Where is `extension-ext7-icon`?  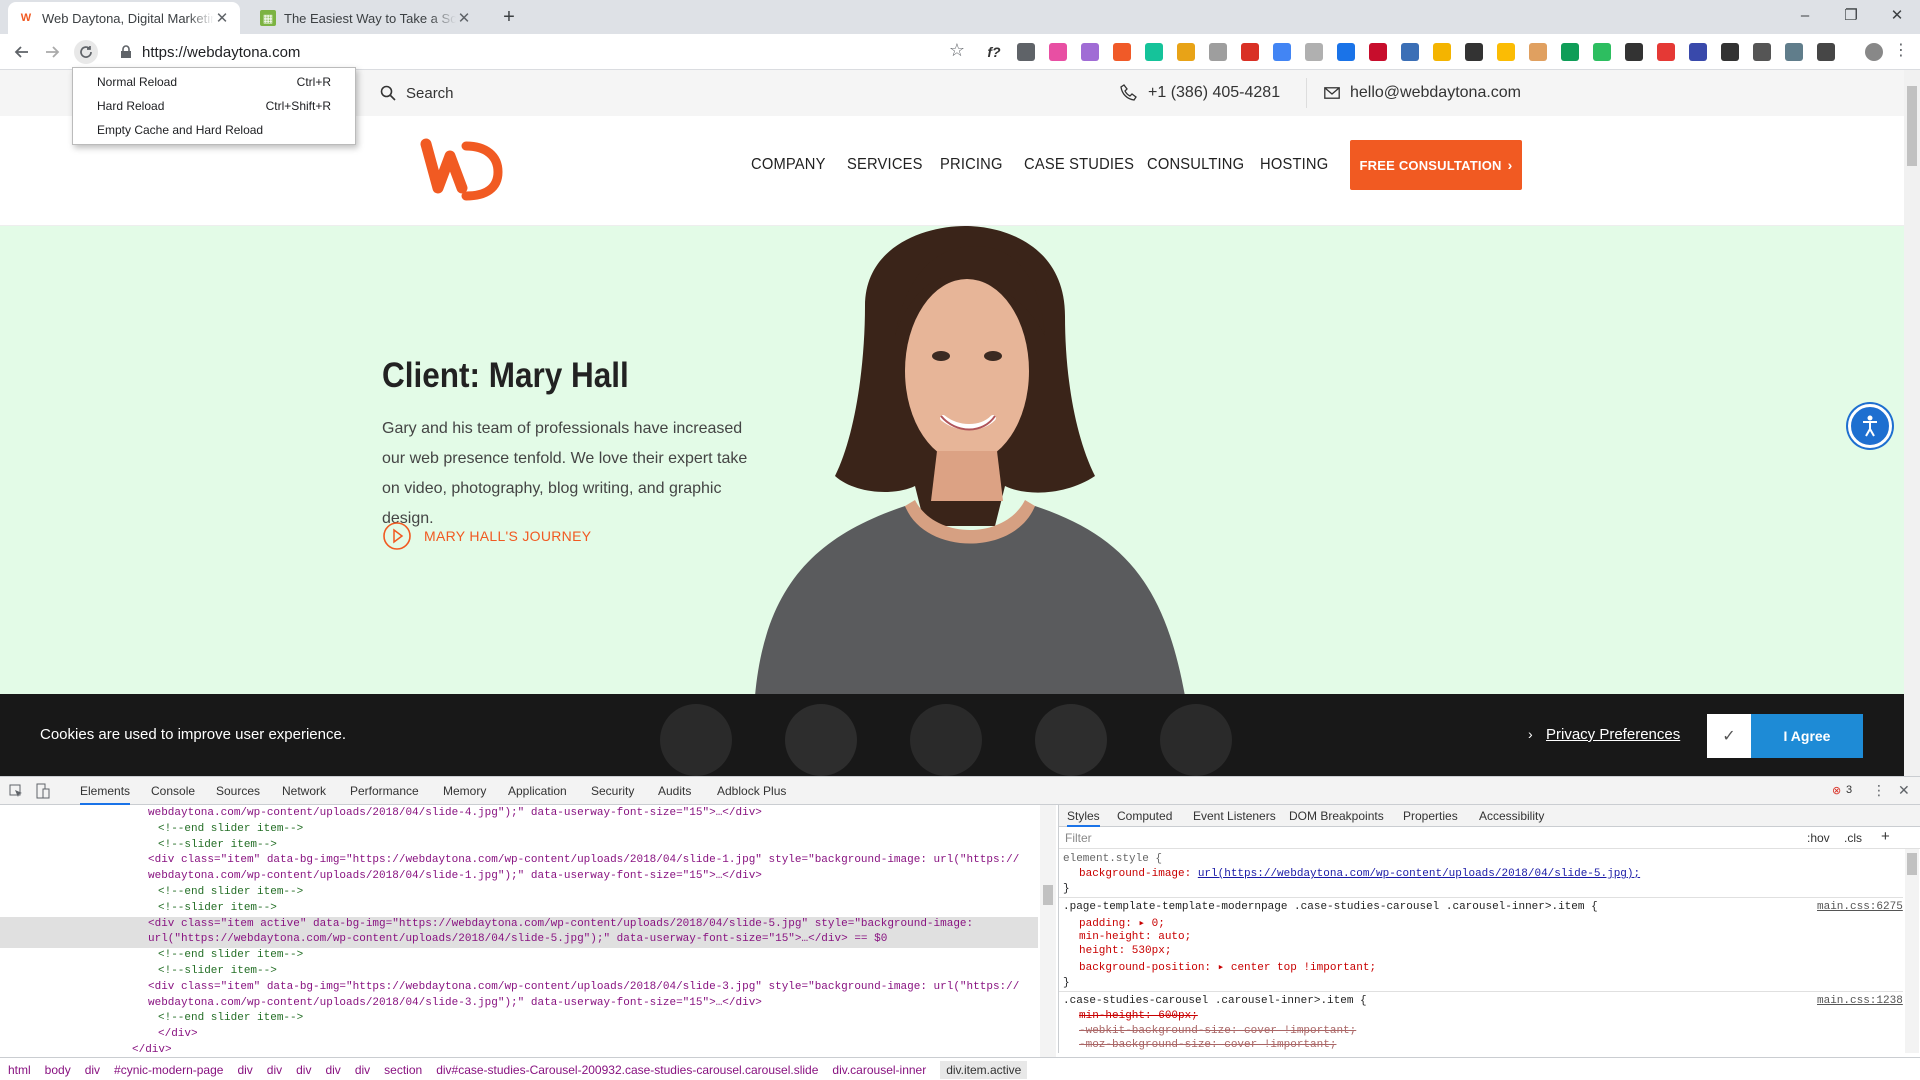
extension-ext7-icon is located at coordinates (1186, 52).